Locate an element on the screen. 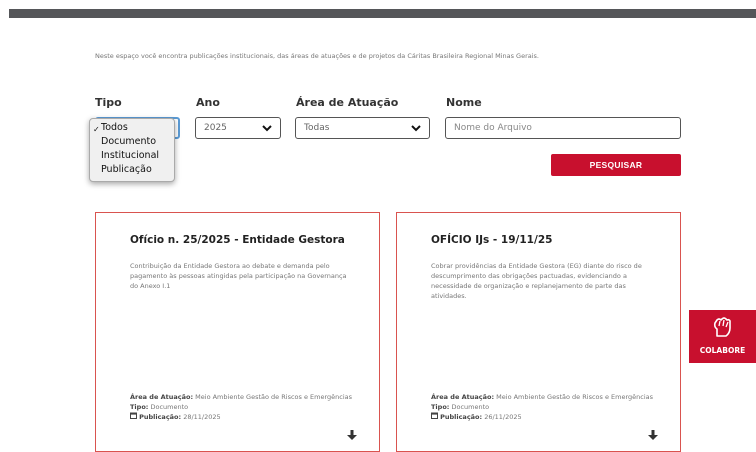  nome-input: Nome do Arquivo is located at coordinates (563, 128).